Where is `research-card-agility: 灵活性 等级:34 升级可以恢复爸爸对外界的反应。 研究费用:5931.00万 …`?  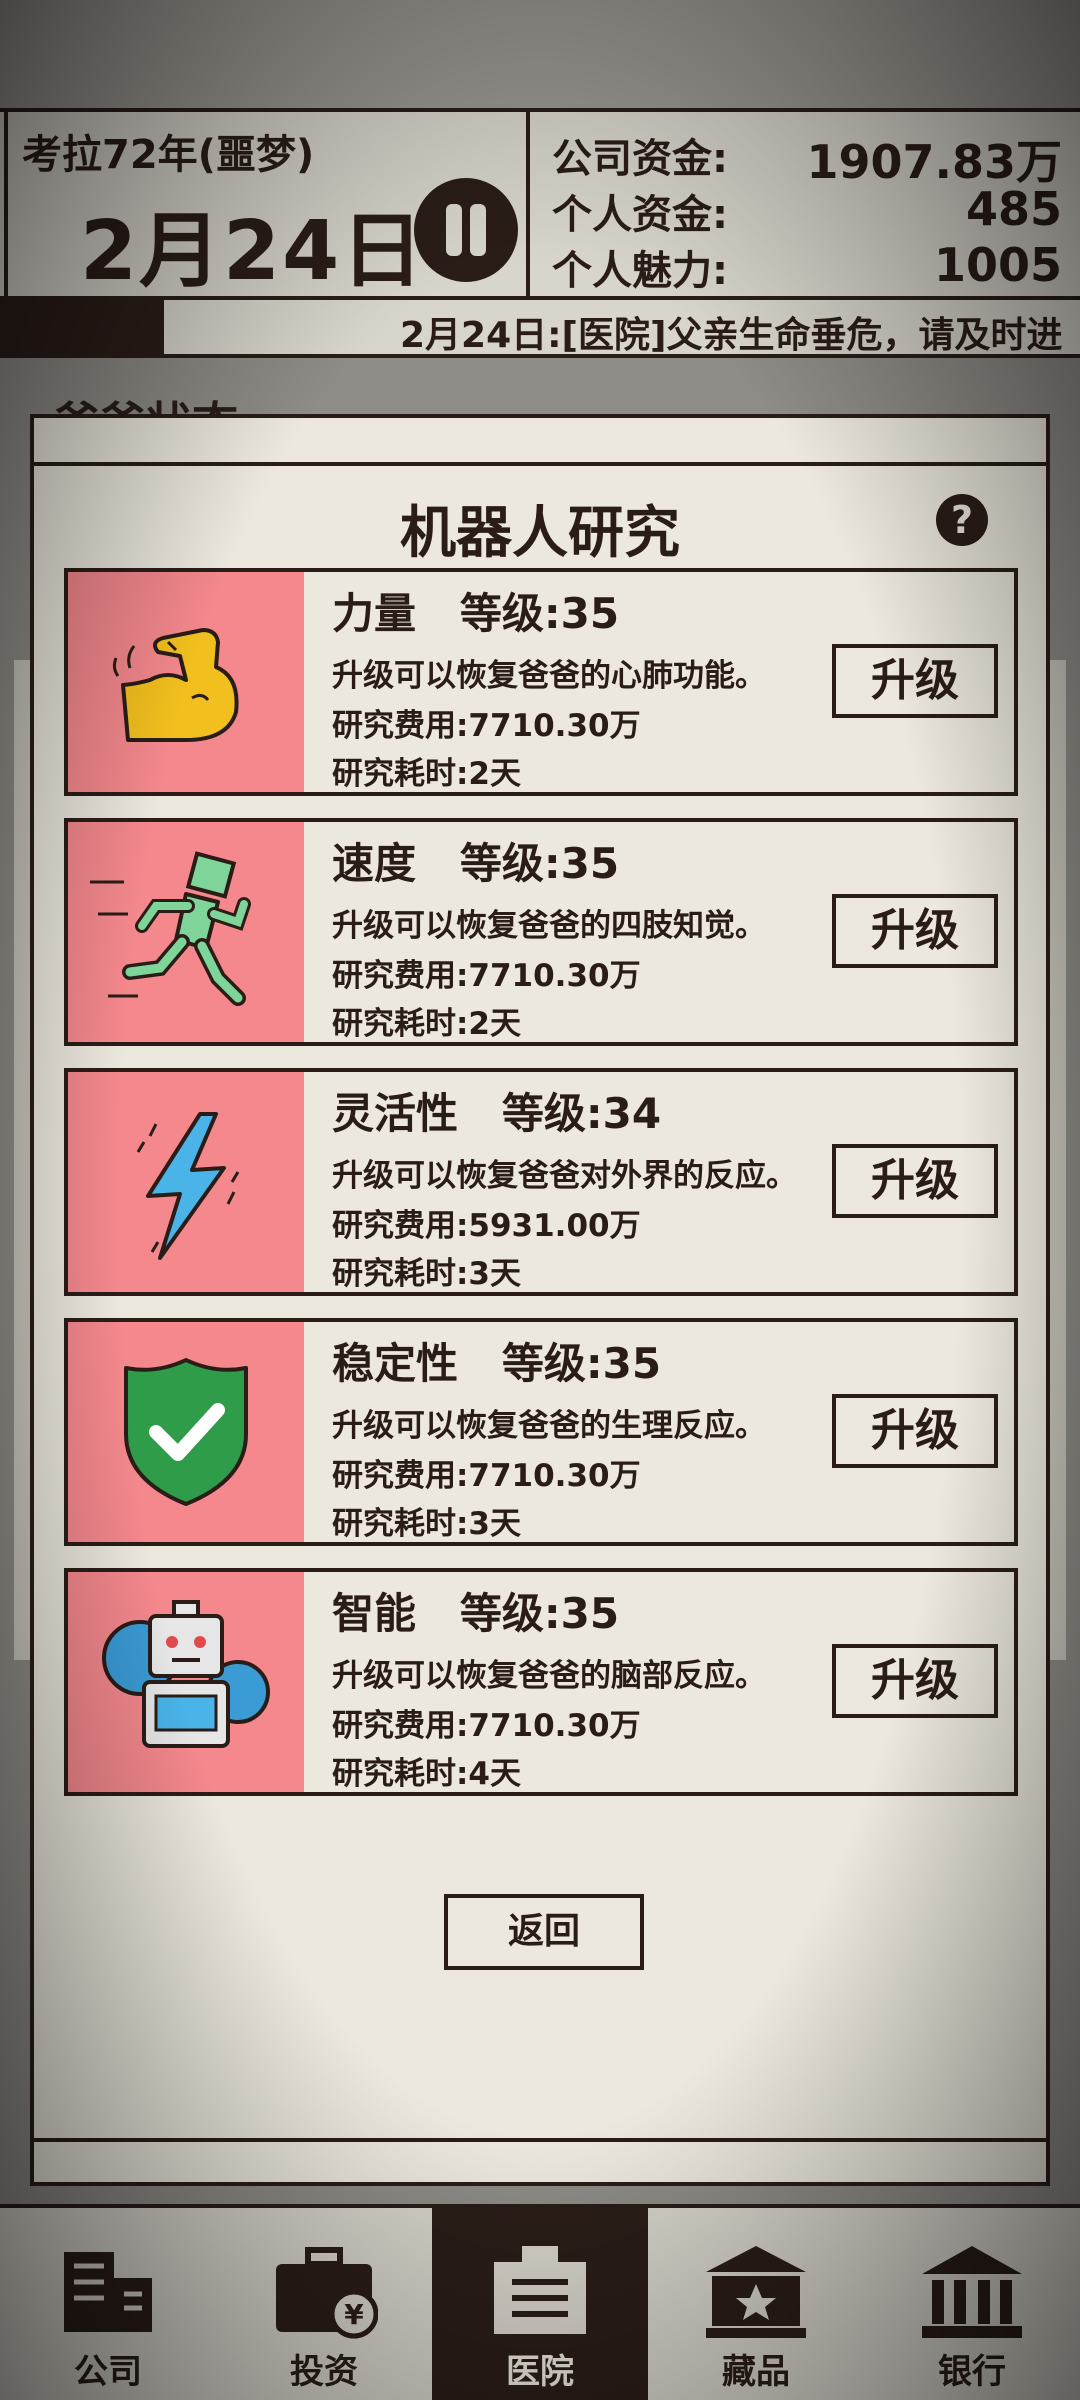 research-card-agility: 灵活性 等级:34 升级可以恢复爸爸对外界的反应。 研究费用:5931.00万 … is located at coordinates (541, 1182).